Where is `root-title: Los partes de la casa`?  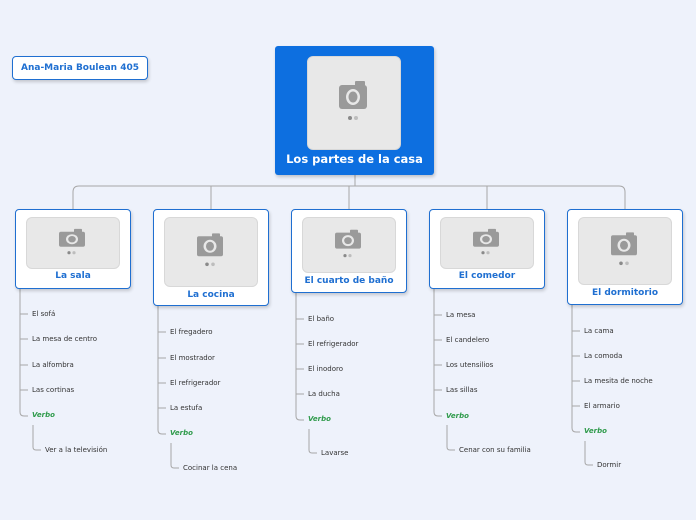
root-title: Los partes de la casa is located at coordinates (354, 159).